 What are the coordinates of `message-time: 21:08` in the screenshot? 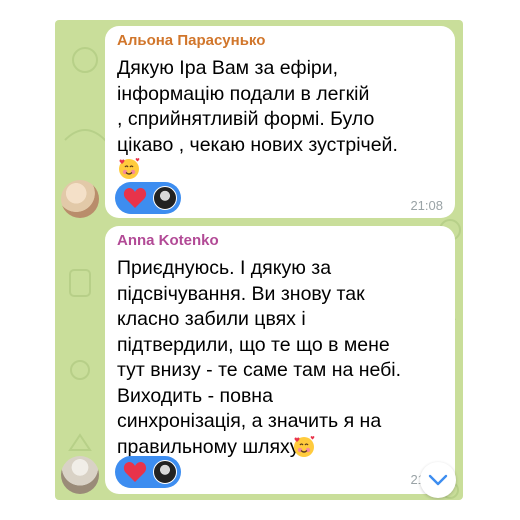 It's located at (426, 205).